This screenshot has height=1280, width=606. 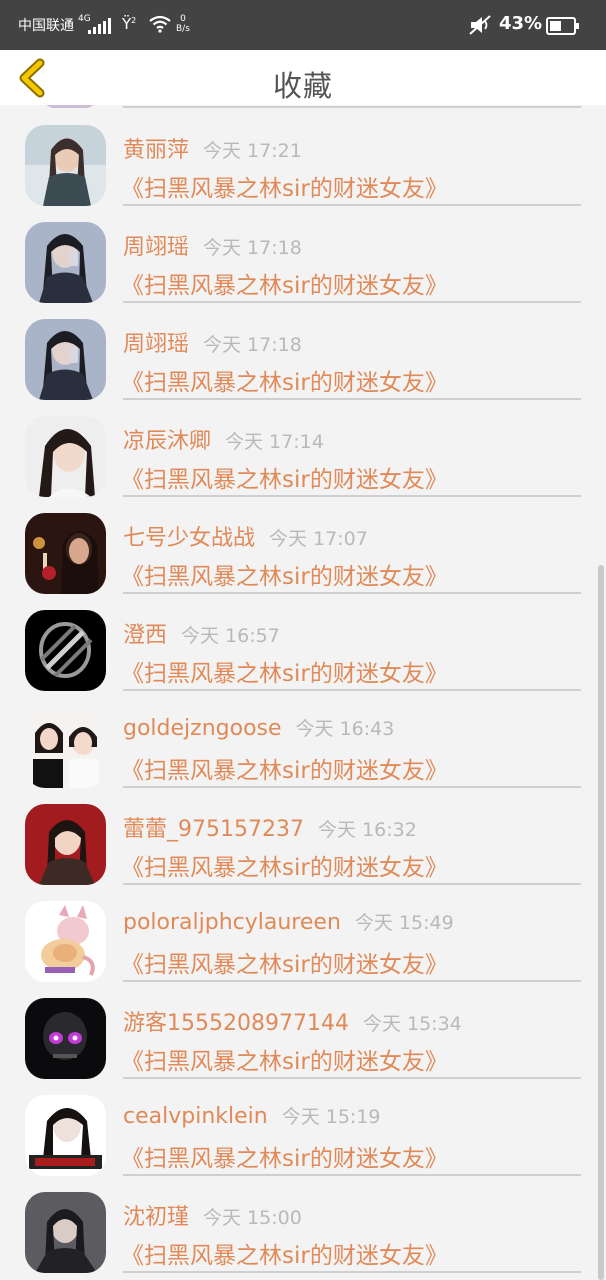 I want to click on user-name: 沈初瑾, so click(x=156, y=1217).